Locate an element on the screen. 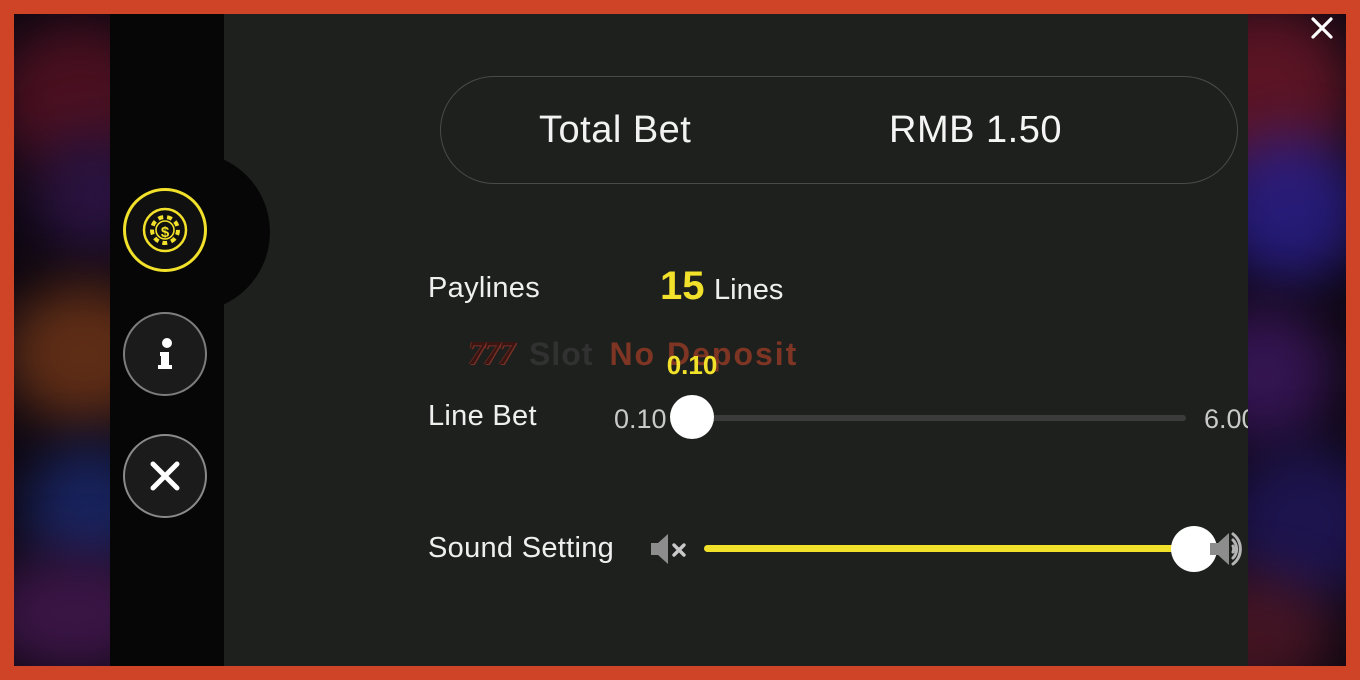 Image resolution: width=1360 pixels, height=680 pixels. sidebar-item-close is located at coordinates (165, 476).